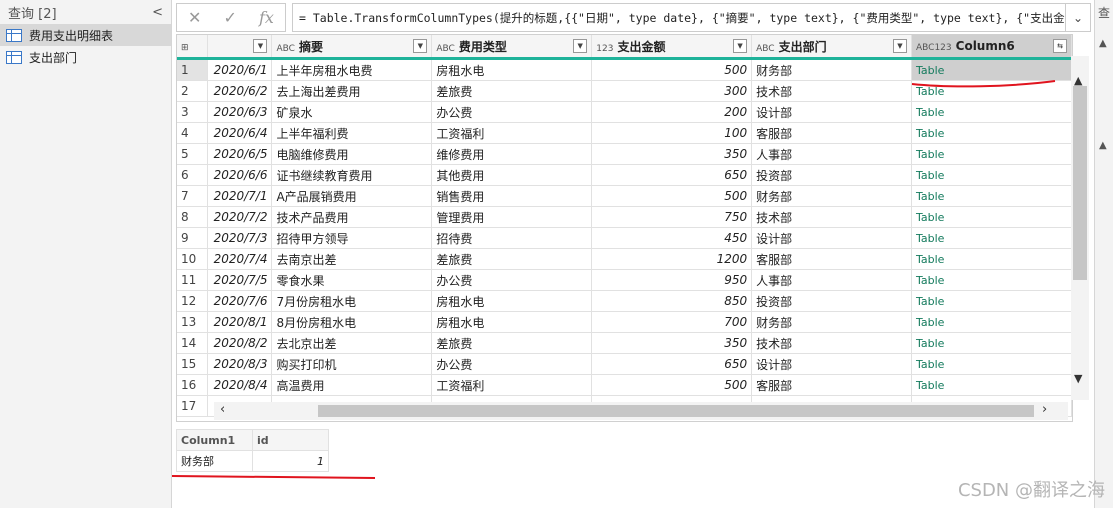  I want to click on cell-type: 房租水电, so click(512, 322).